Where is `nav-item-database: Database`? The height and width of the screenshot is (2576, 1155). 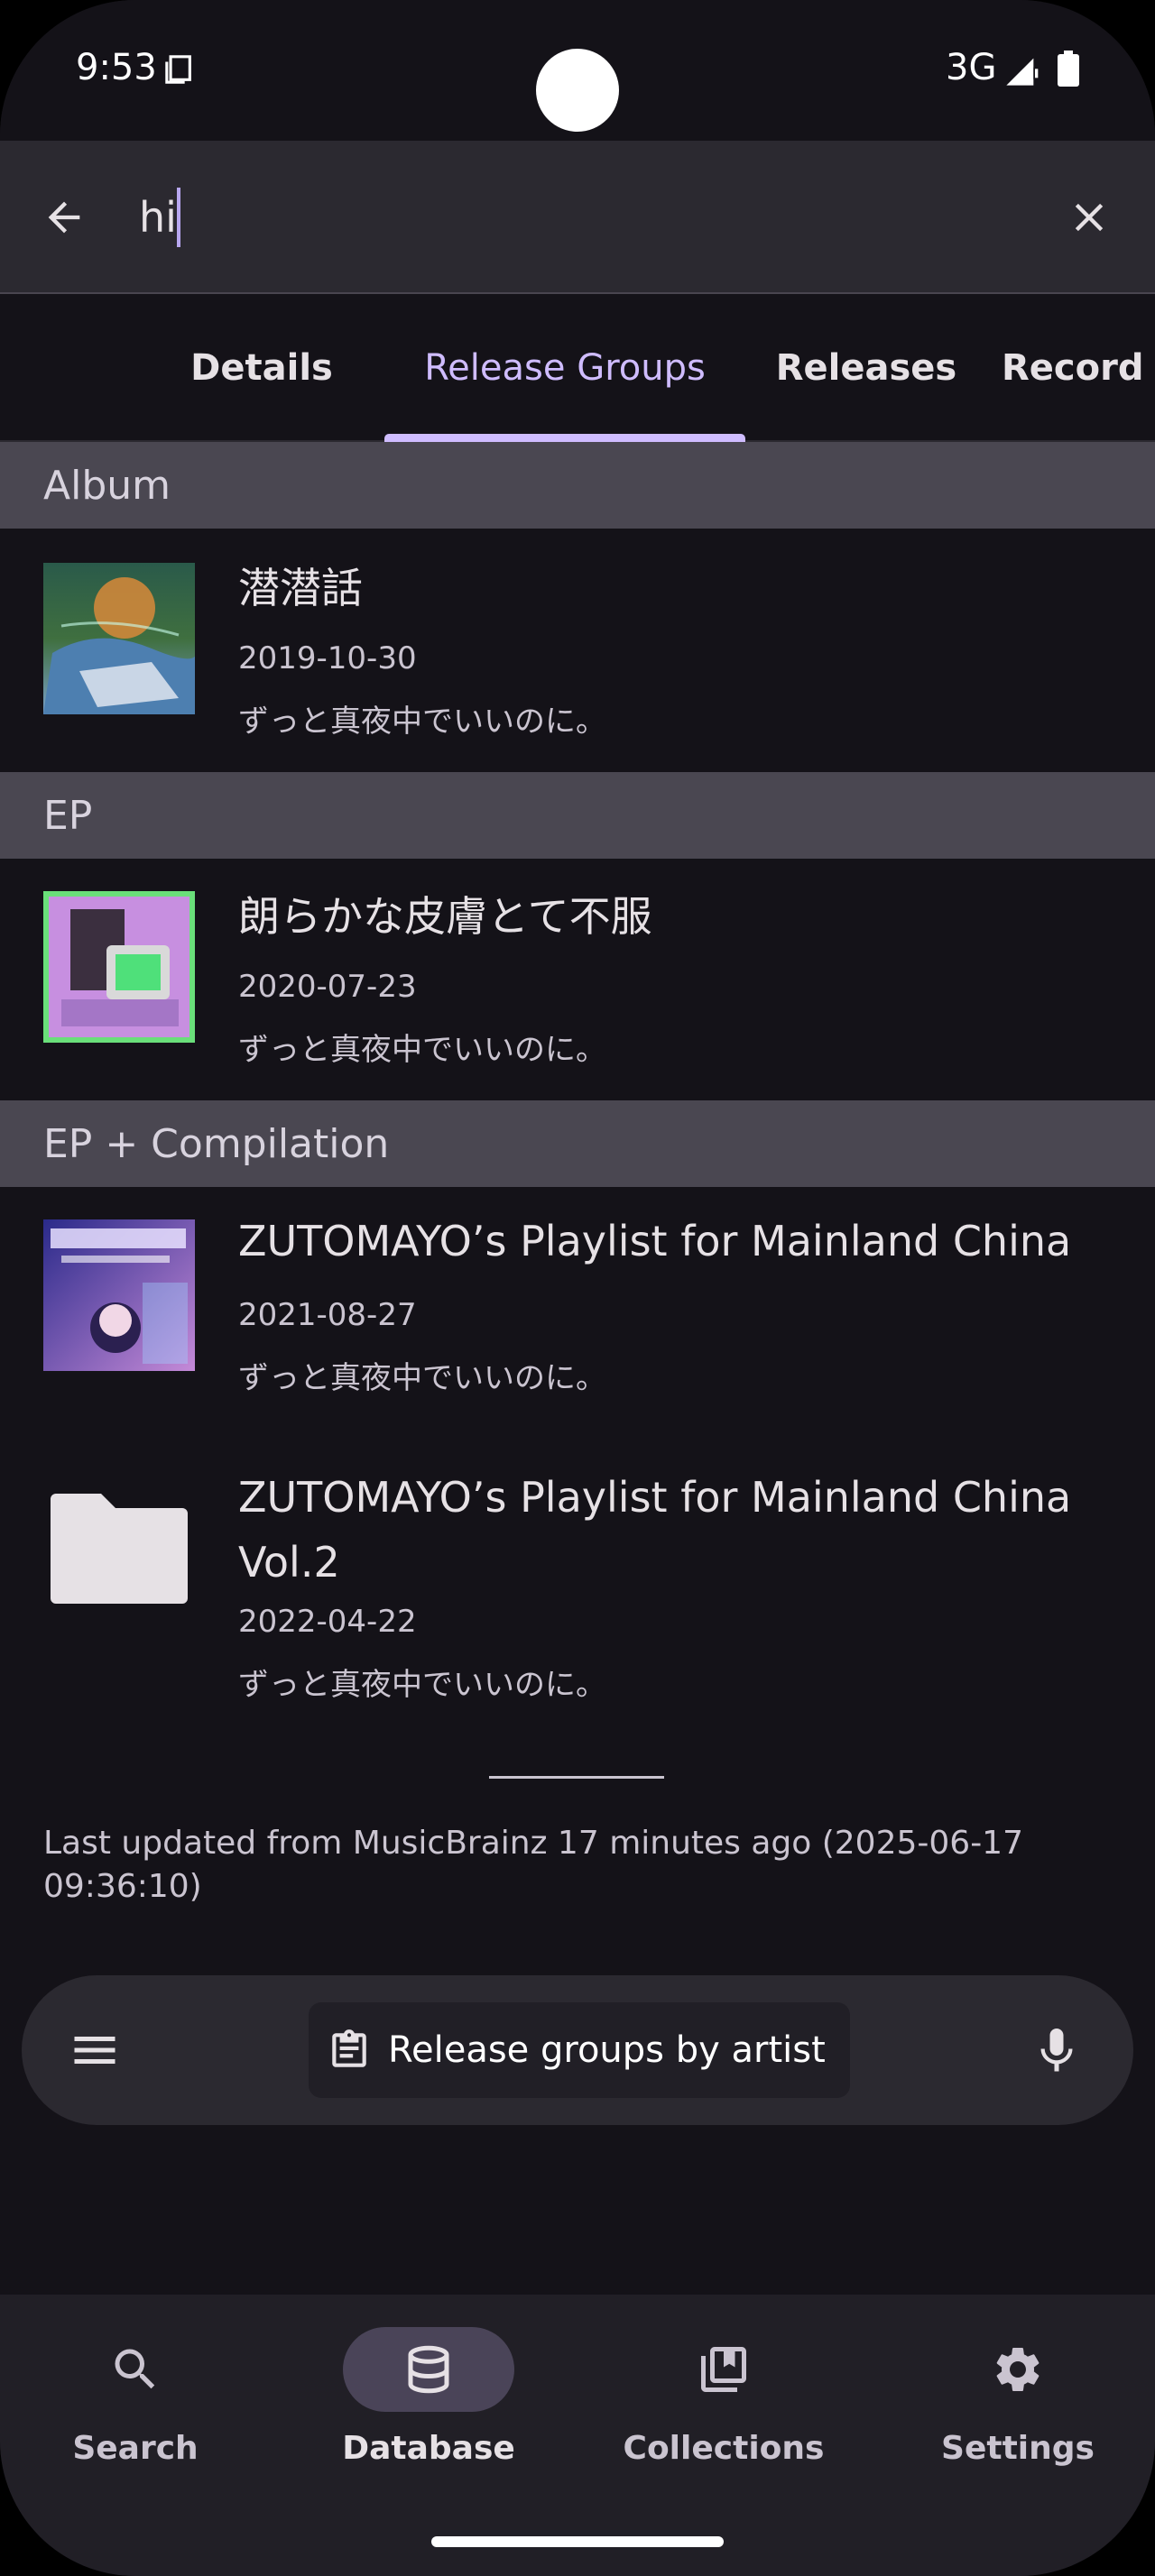 nav-item-database: Database is located at coordinates (428, 2408).